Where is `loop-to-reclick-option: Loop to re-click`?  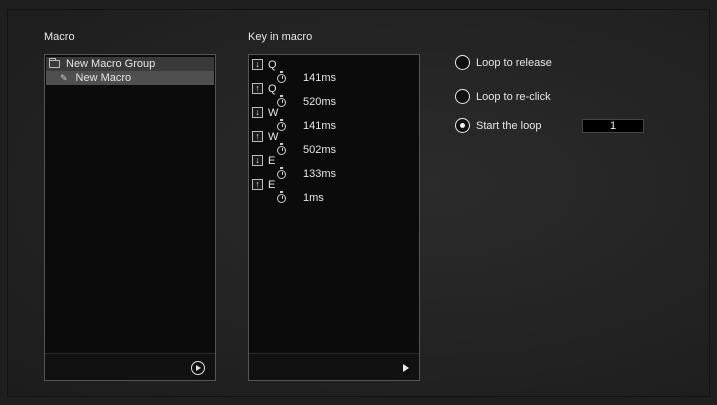
loop-to-reclick-option: Loop to re-click is located at coordinates (503, 96).